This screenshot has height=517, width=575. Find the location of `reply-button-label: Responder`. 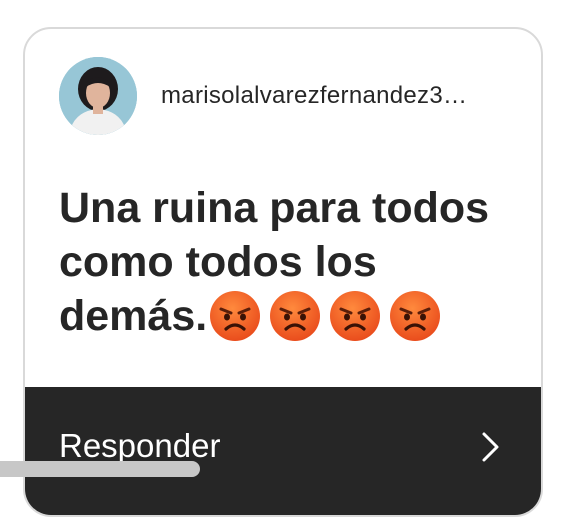

reply-button-label: Responder is located at coordinates (139, 446).